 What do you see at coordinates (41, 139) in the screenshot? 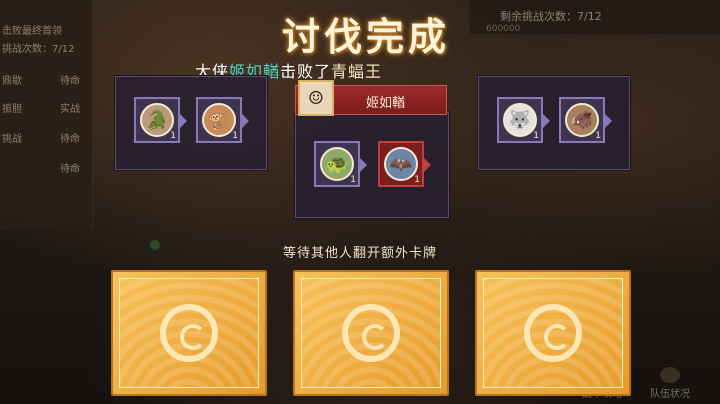
I see `bg-row: 挑战 待命` at bounding box center [41, 139].